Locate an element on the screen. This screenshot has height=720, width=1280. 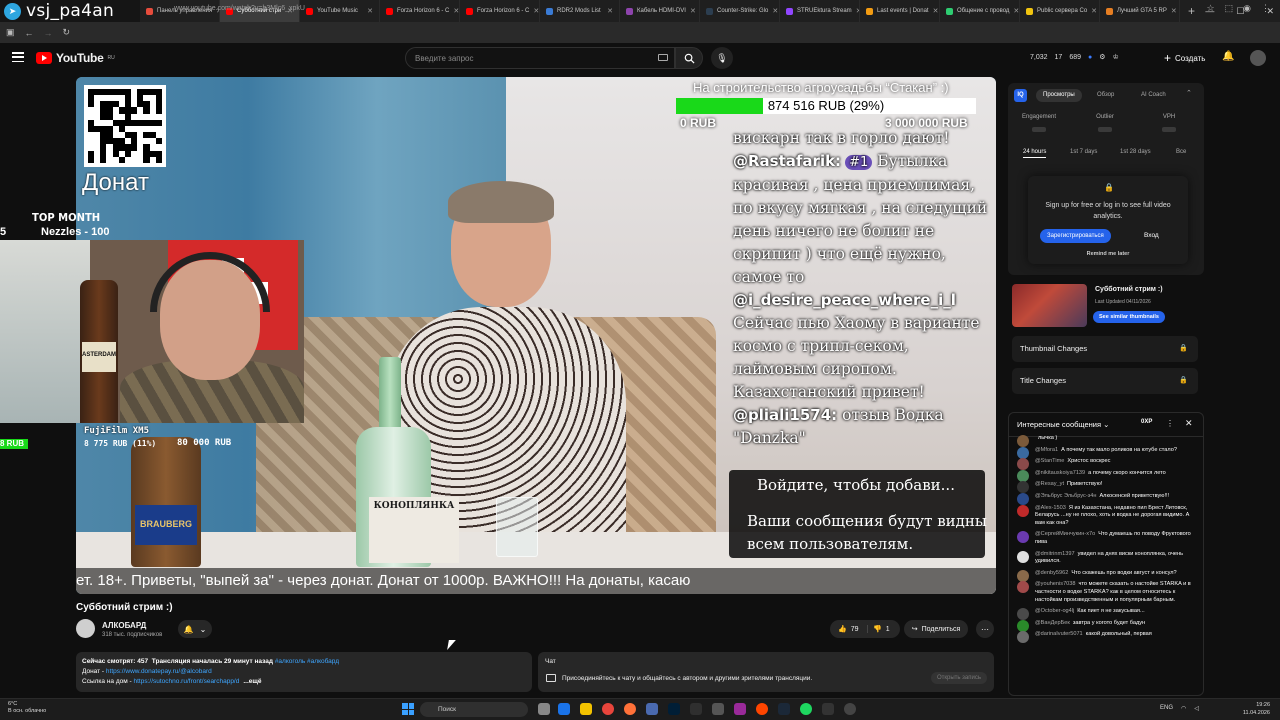
firefox-icon is located at coordinates (630, 709).